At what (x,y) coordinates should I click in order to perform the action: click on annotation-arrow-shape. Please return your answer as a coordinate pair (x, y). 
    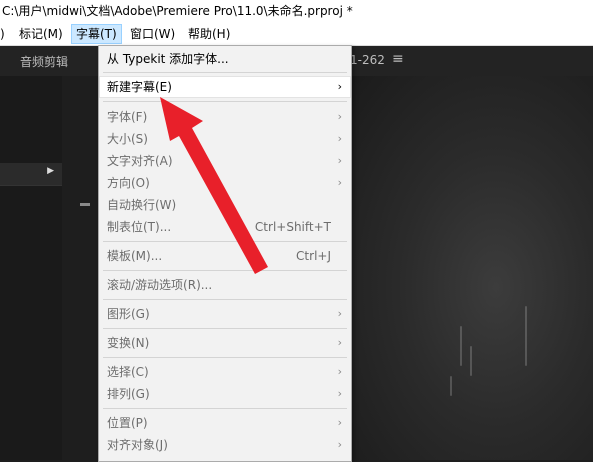
    Looking at the image, I should click on (214, 185).